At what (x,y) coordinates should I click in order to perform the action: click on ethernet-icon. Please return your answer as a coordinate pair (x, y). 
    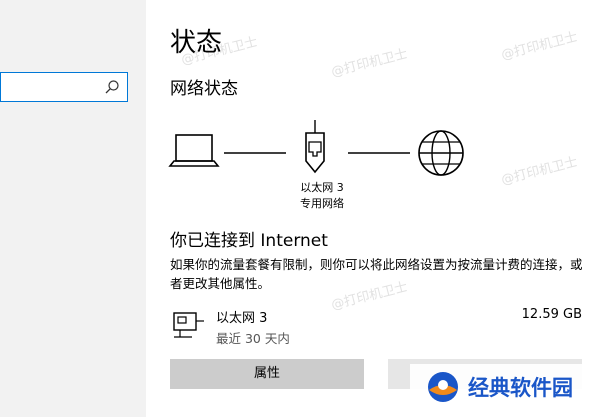
    Looking at the image, I should click on (315, 147).